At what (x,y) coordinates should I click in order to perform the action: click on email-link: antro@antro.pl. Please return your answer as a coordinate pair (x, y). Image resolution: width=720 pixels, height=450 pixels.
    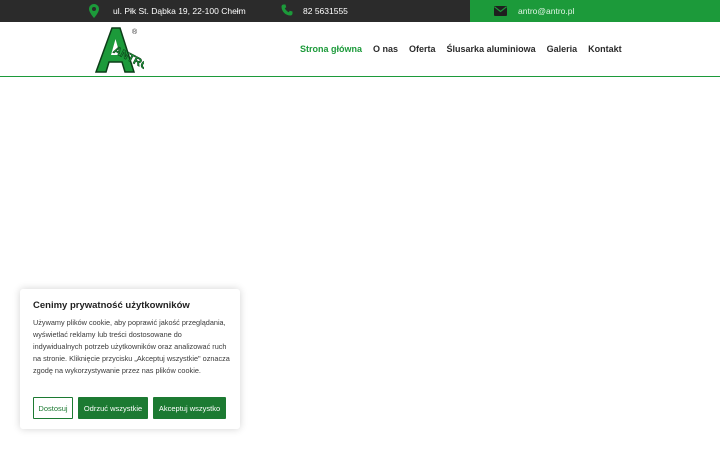
    Looking at the image, I should click on (546, 11).